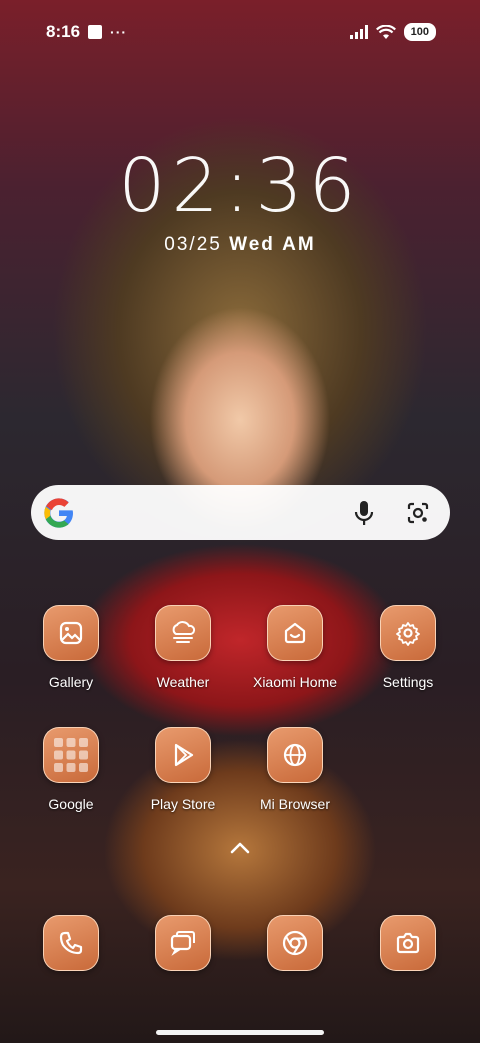 The image size is (480, 1043). I want to click on dock-phone, so click(71, 943).